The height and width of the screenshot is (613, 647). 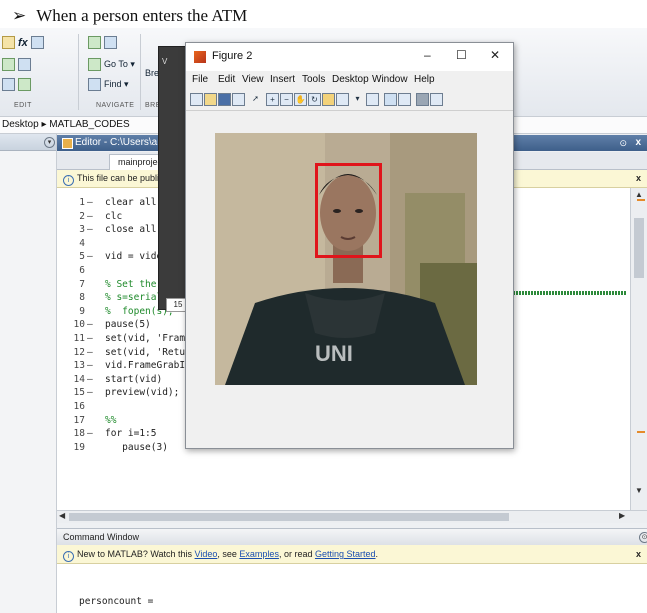 I want to click on command-window: personcount =, so click(x=352, y=588).